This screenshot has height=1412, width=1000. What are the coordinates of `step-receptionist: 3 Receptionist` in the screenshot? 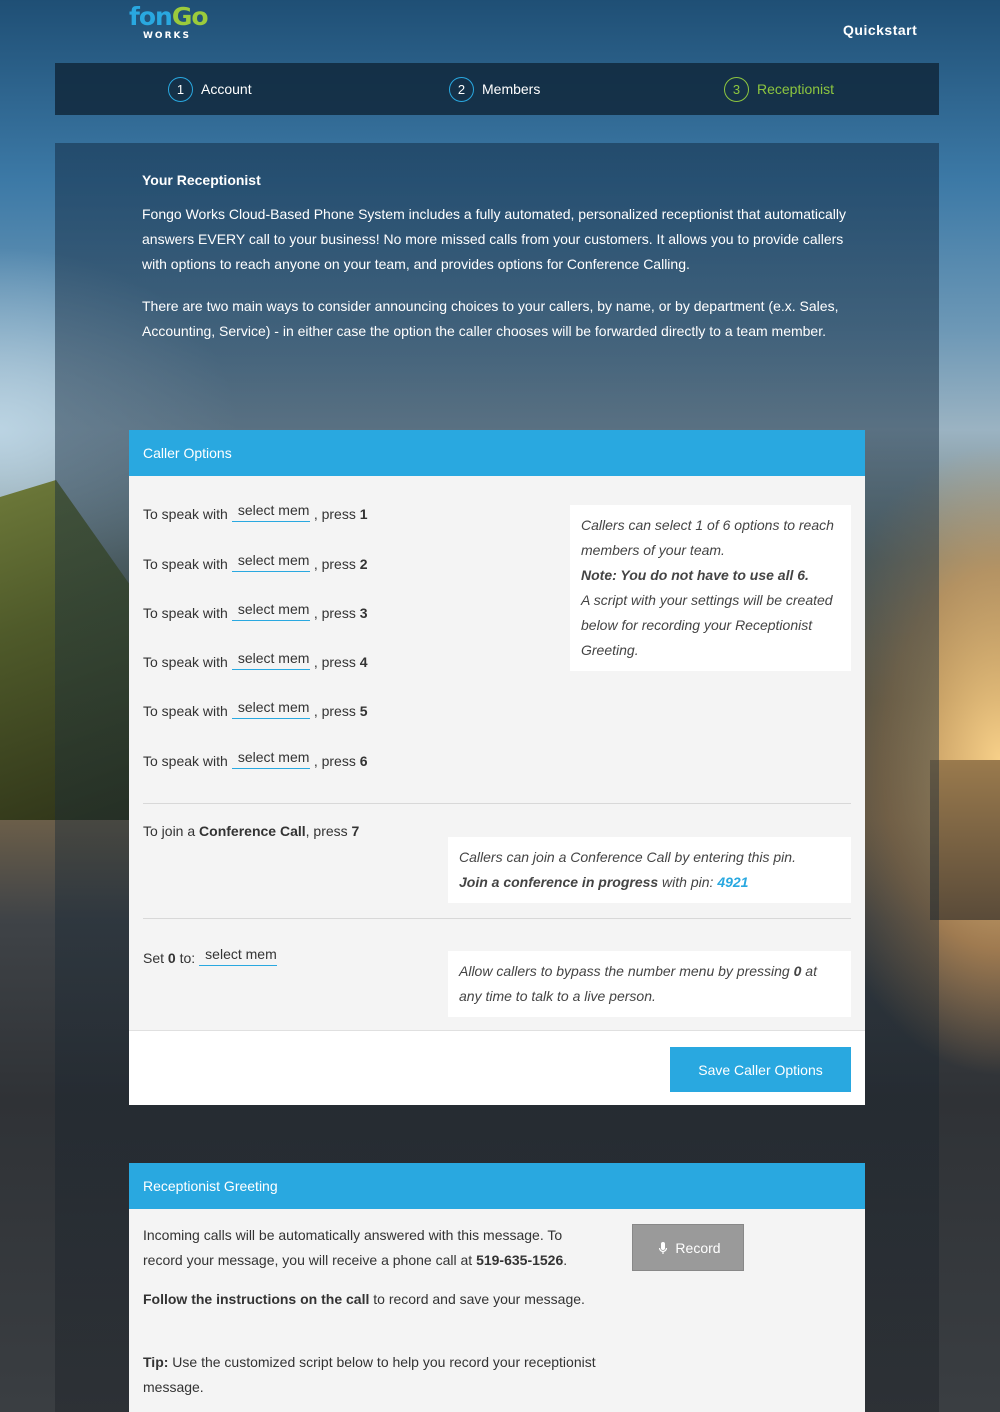 It's located at (779, 89).